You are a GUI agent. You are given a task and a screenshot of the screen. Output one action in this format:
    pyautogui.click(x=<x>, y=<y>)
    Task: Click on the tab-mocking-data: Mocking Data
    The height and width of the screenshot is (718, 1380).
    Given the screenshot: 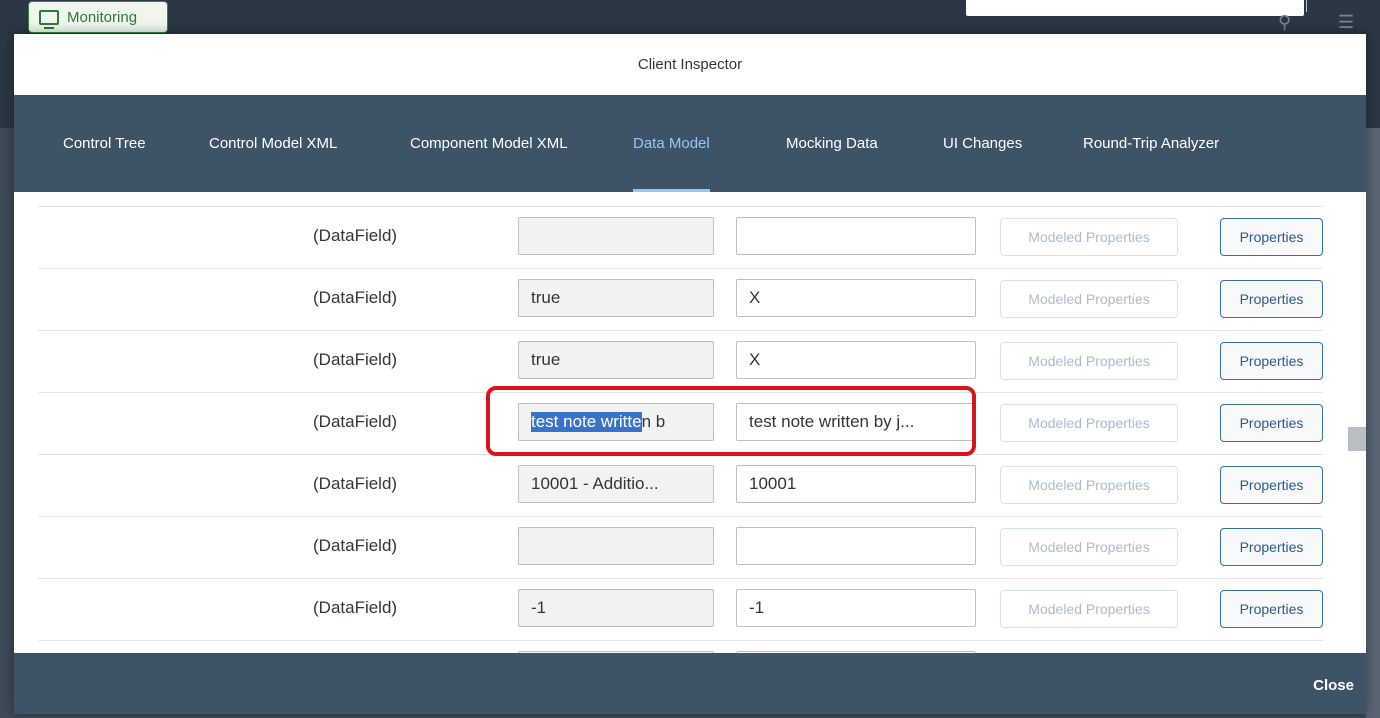 What is the action you would take?
    pyautogui.click(x=832, y=143)
    